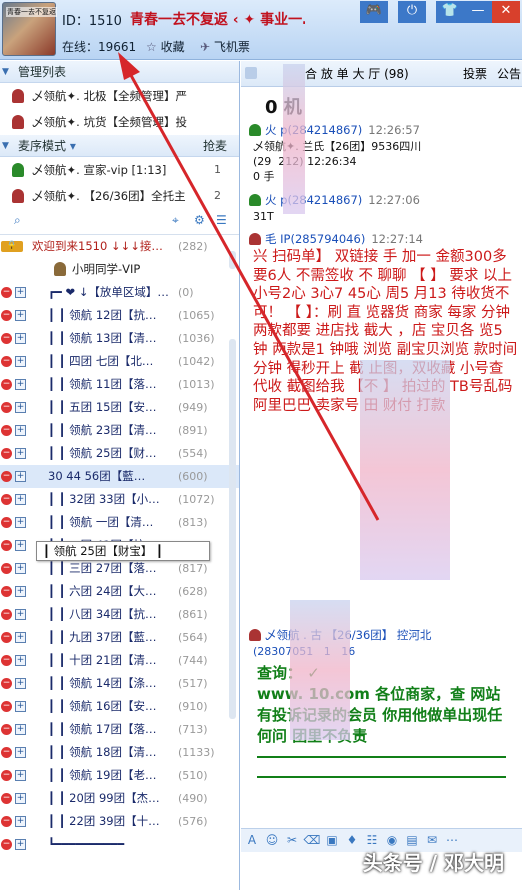 The image size is (522, 890). Describe the element at coordinates (374, 12) in the screenshot. I see `gamepad-icon: 🎮` at that location.